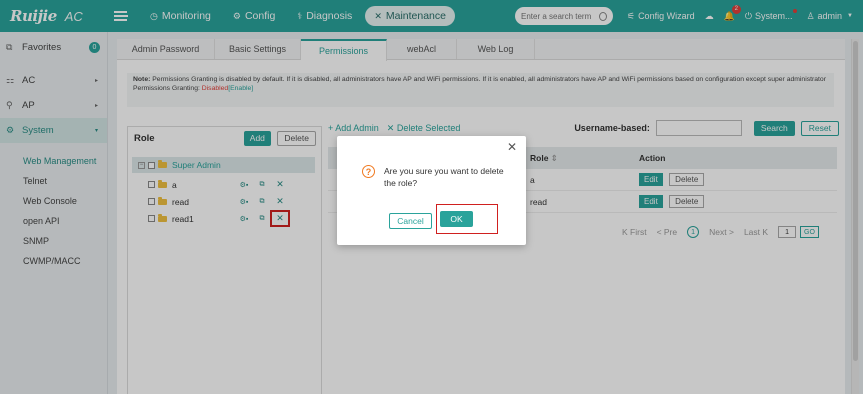  I want to click on ok-highlight-frame: OK, so click(467, 219).